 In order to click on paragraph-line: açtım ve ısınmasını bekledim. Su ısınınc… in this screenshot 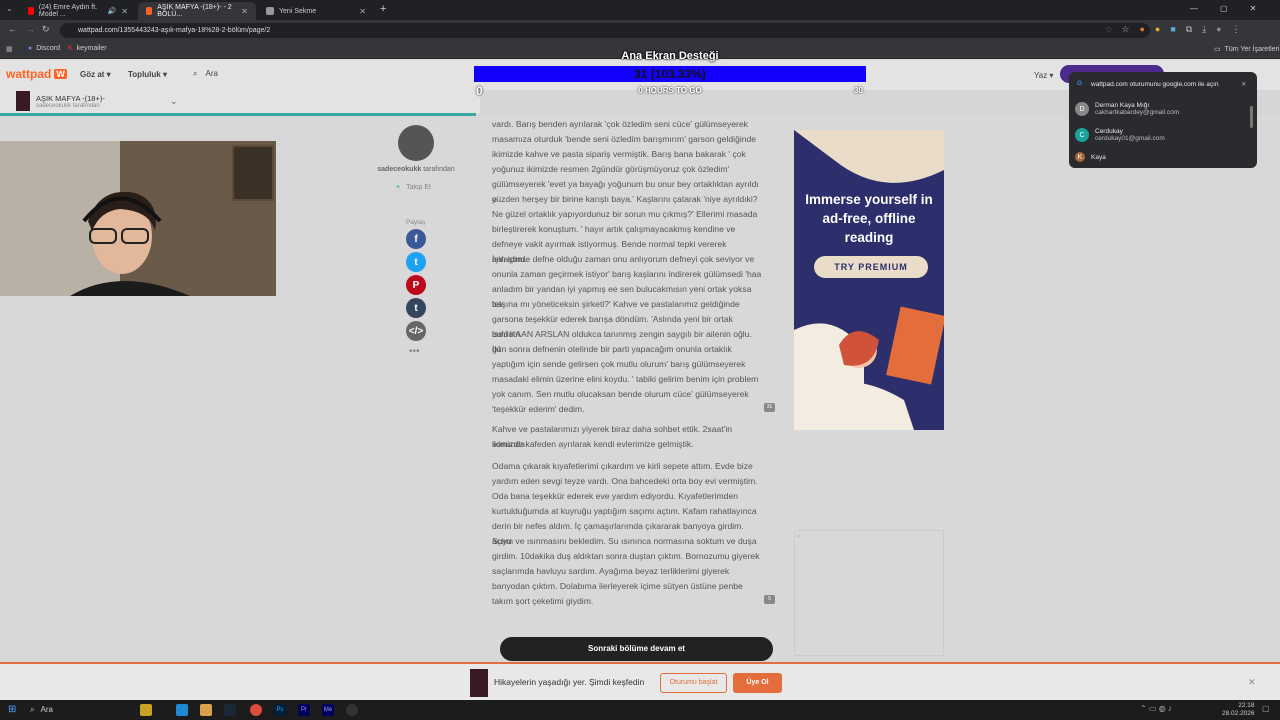, I will do `click(624, 541)`.